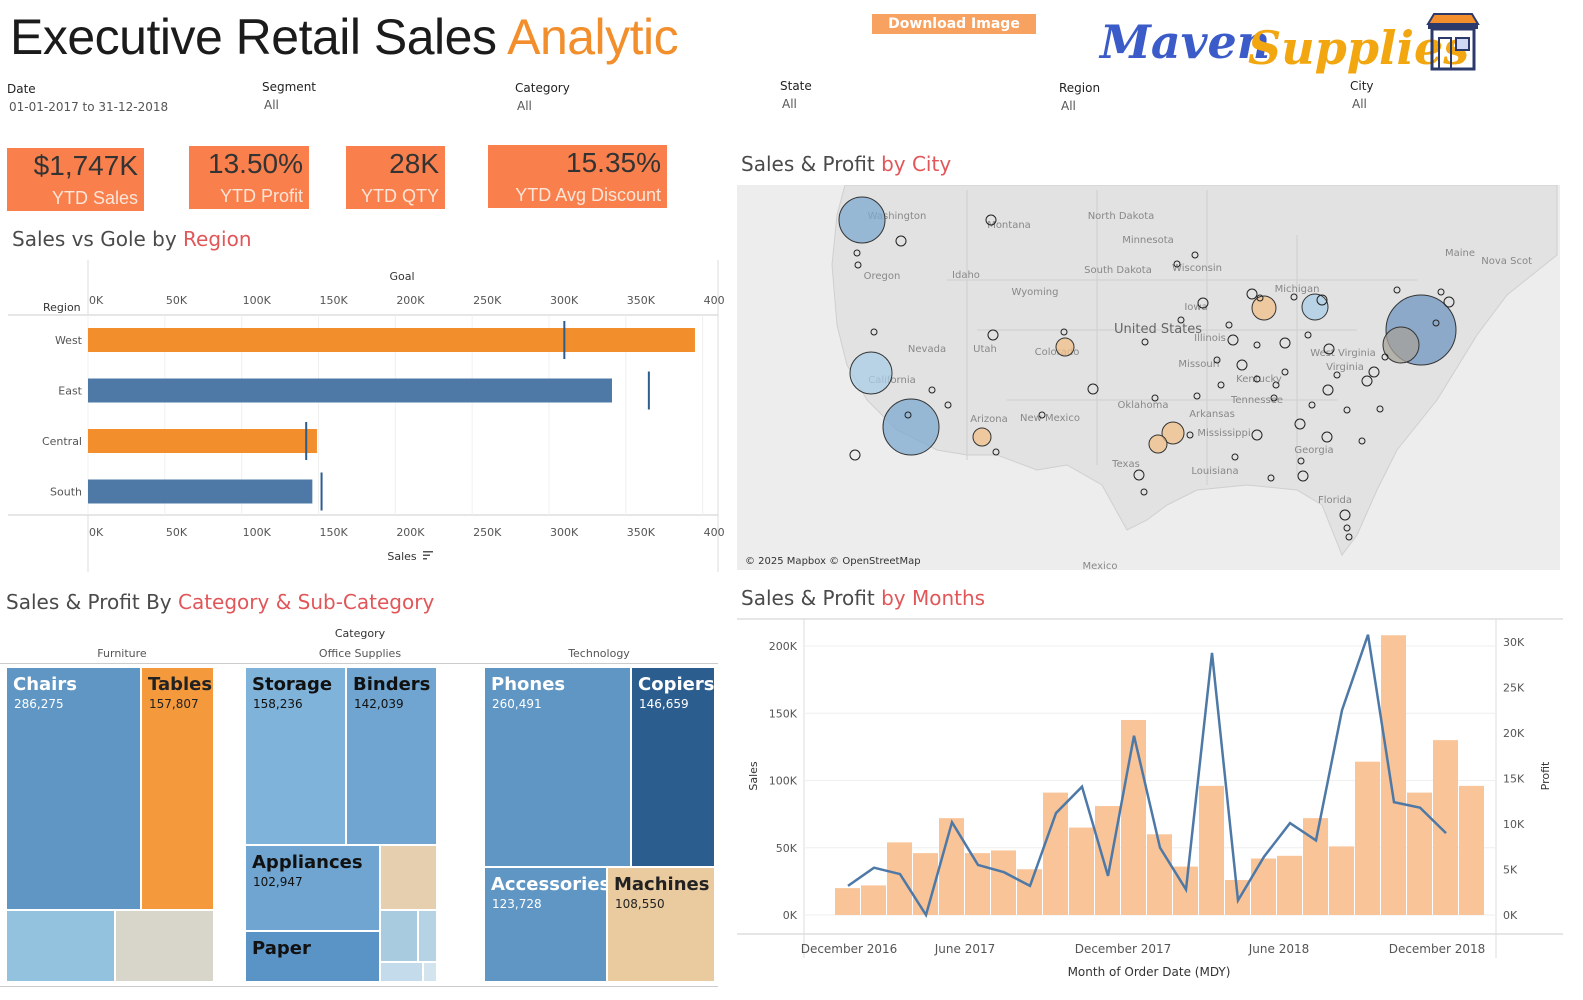 This screenshot has height=1000, width=1583. Describe the element at coordinates (783, 713) in the screenshot. I see `months-ytick: 150K` at that location.